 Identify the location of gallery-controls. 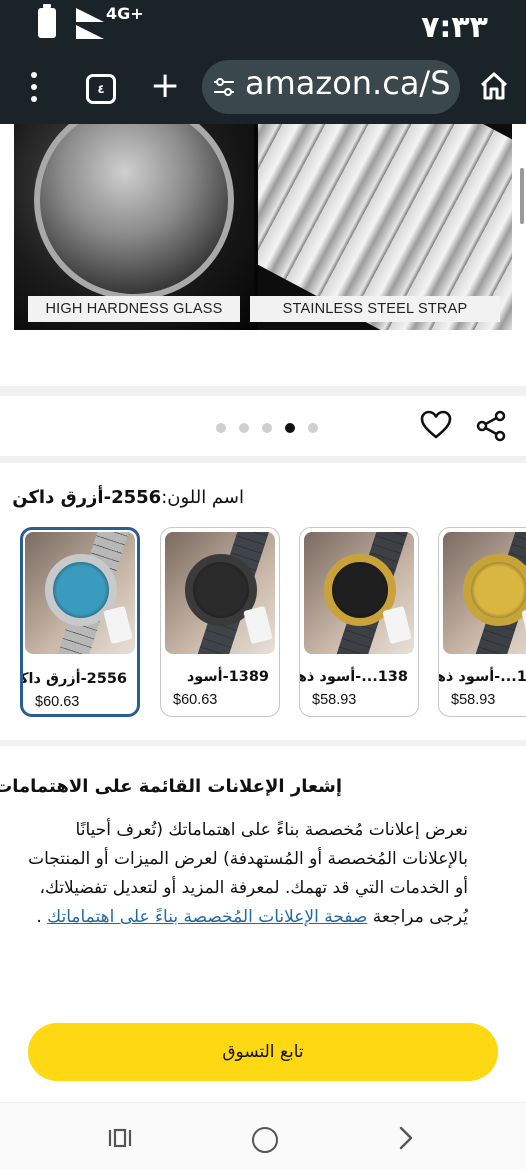
(263, 426).